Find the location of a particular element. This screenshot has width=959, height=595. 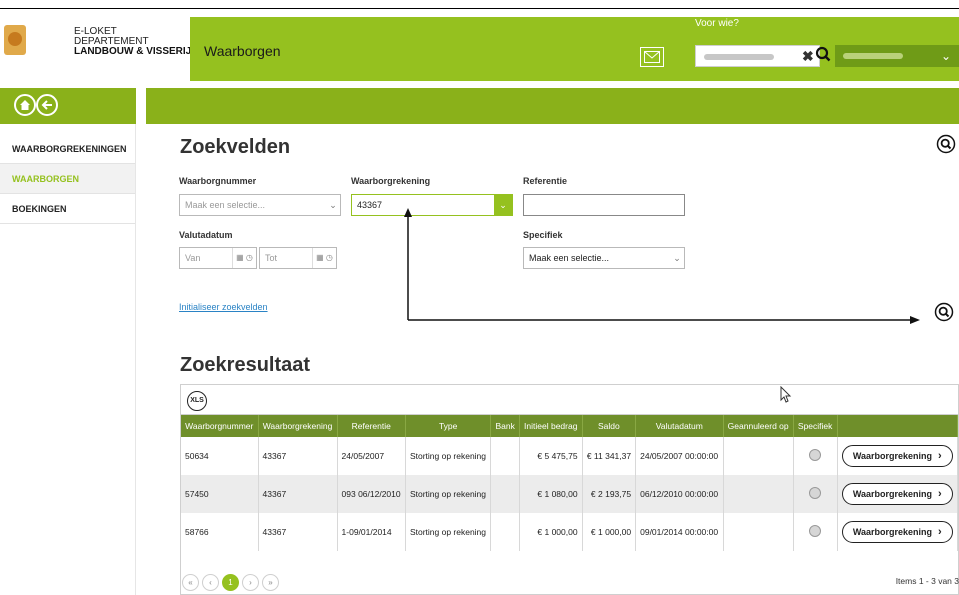

waarborgrekening-value: 43367 is located at coordinates (370, 205).